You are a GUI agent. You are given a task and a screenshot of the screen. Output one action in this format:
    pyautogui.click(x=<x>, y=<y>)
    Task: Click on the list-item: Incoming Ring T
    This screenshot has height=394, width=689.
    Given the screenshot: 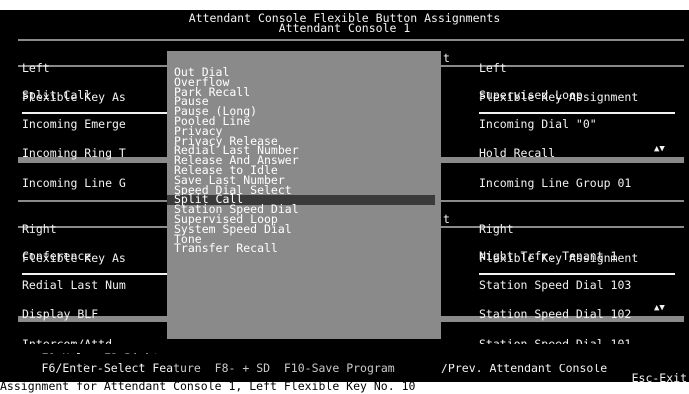 What is the action you would take?
    pyautogui.click(x=74, y=153)
    